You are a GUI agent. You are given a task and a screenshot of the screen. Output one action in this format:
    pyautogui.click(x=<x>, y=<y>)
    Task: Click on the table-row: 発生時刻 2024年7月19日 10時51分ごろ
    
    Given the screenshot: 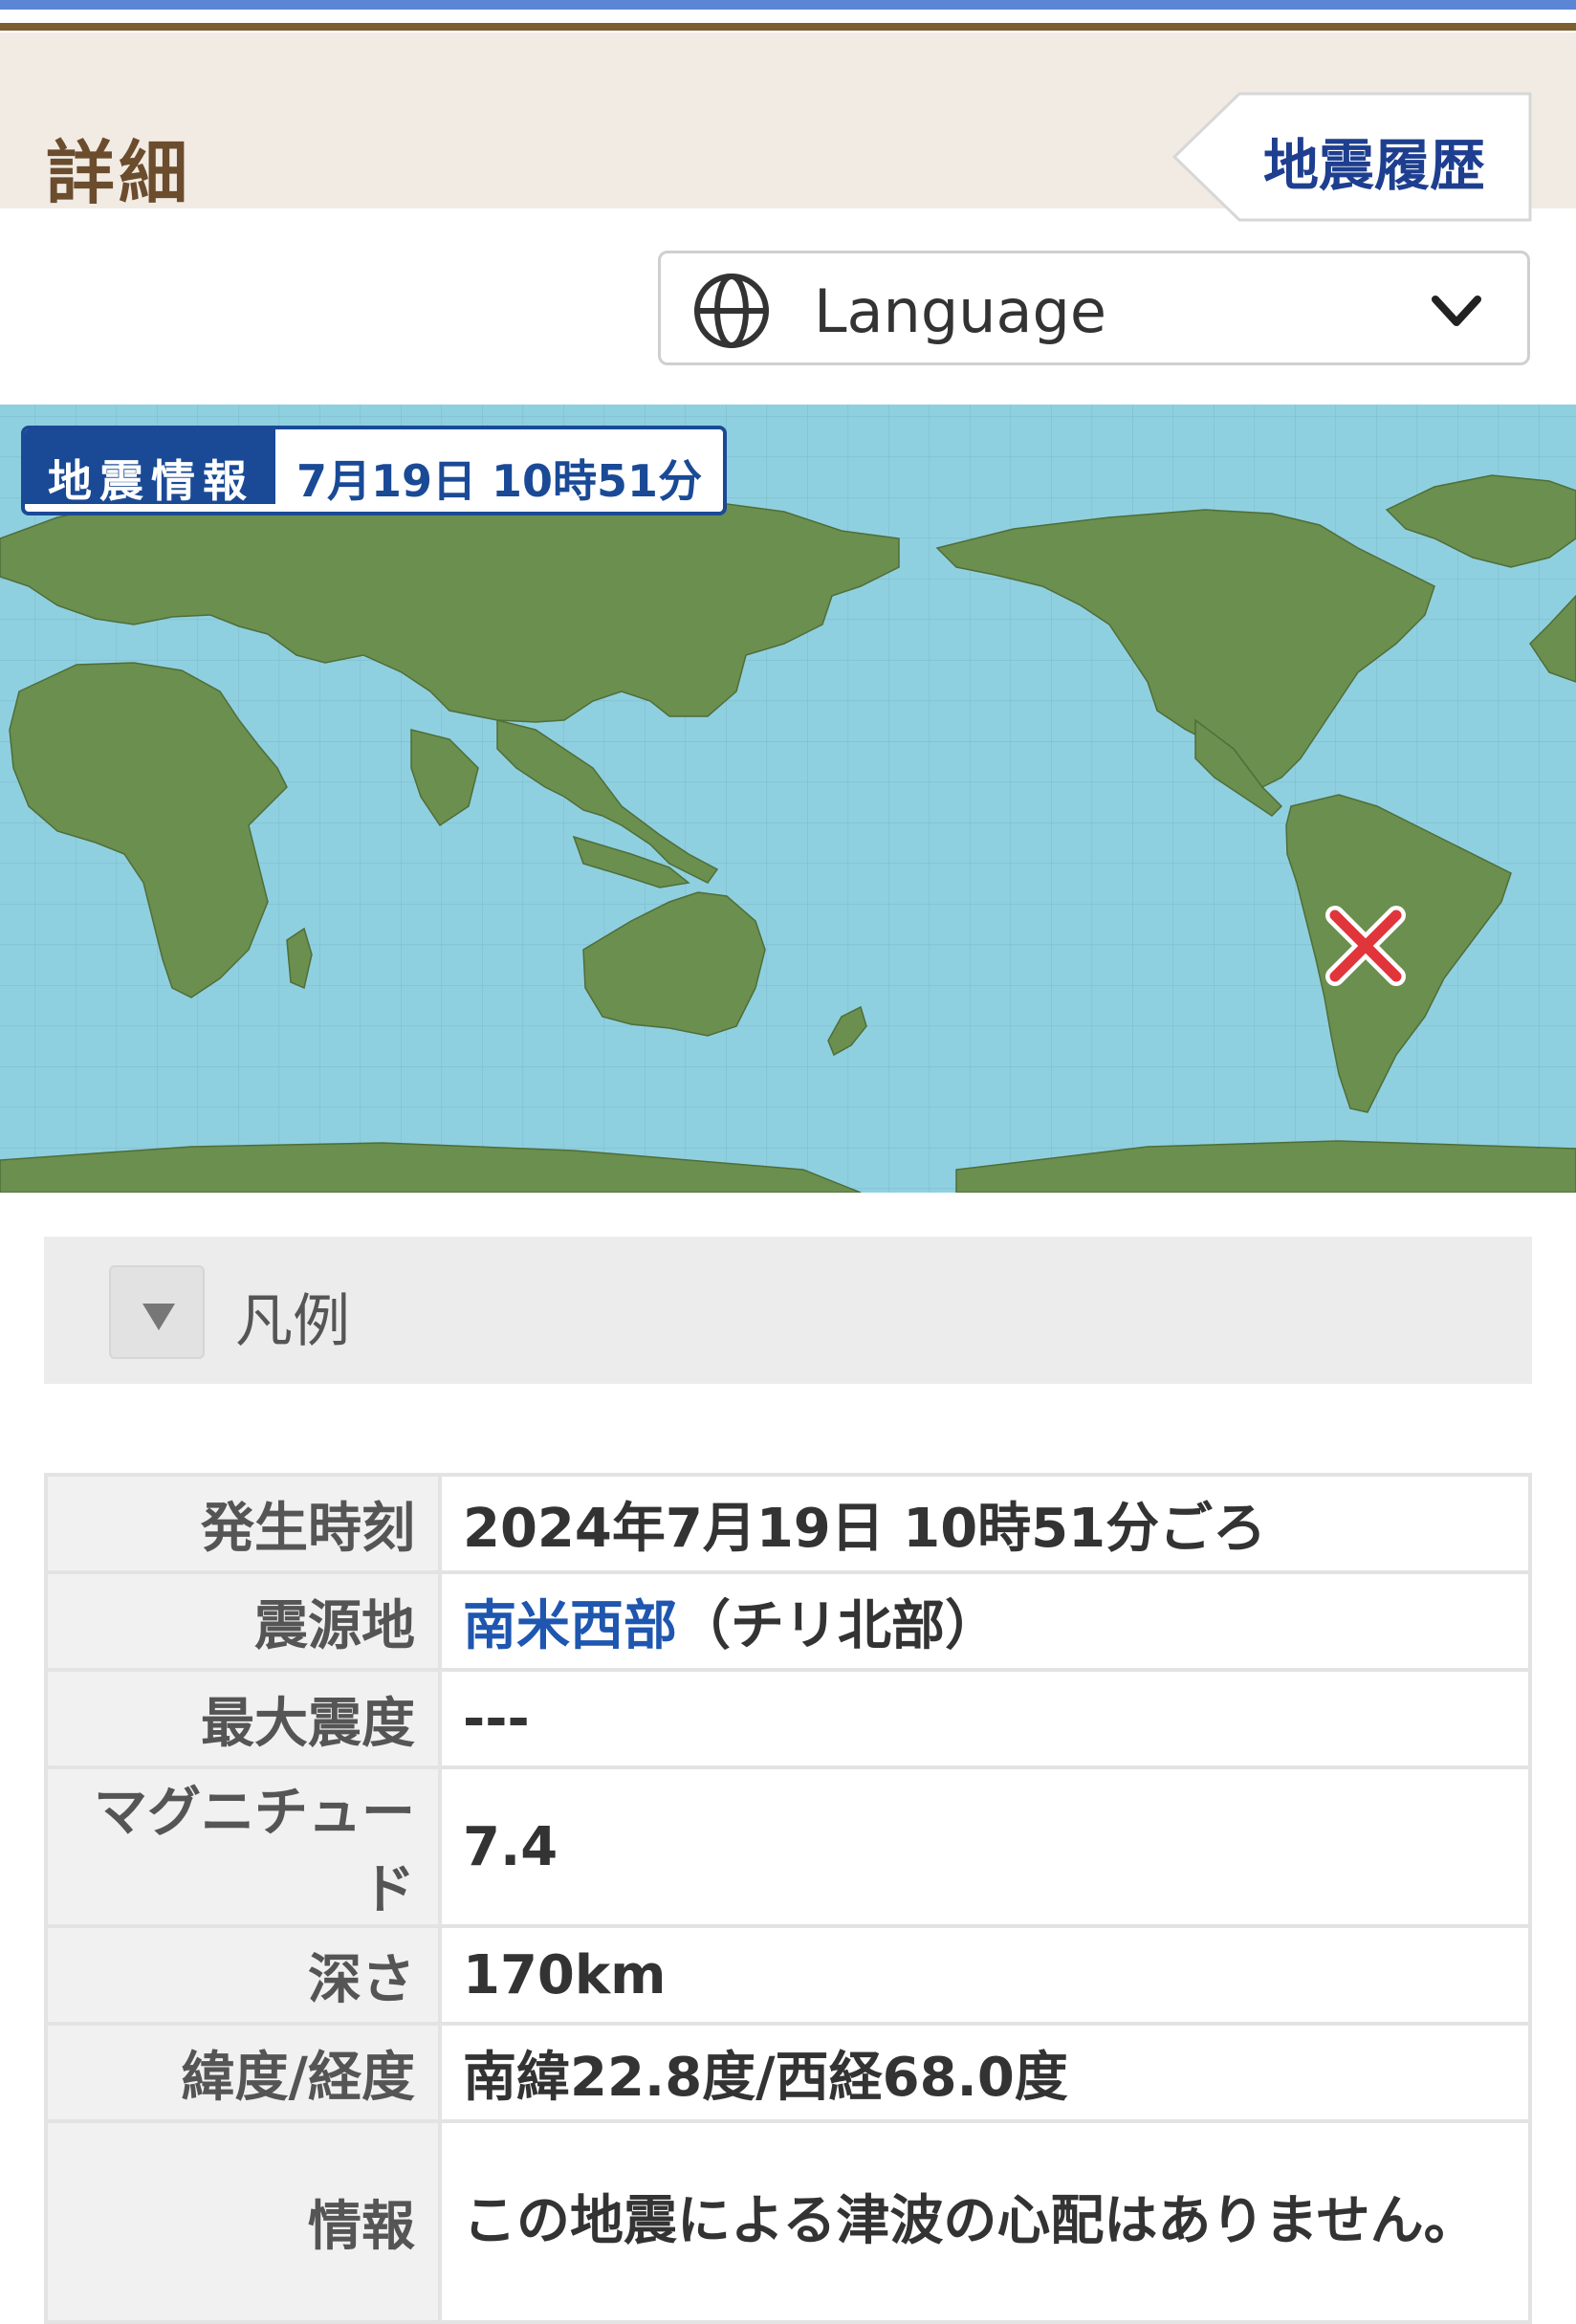 What is the action you would take?
    pyautogui.click(x=788, y=1523)
    